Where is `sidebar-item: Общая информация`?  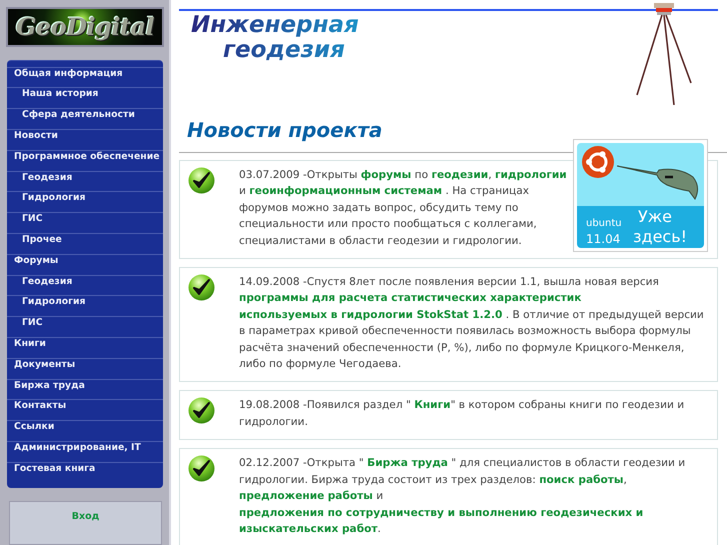
sidebar-item: Общая информация is located at coordinates (85, 77).